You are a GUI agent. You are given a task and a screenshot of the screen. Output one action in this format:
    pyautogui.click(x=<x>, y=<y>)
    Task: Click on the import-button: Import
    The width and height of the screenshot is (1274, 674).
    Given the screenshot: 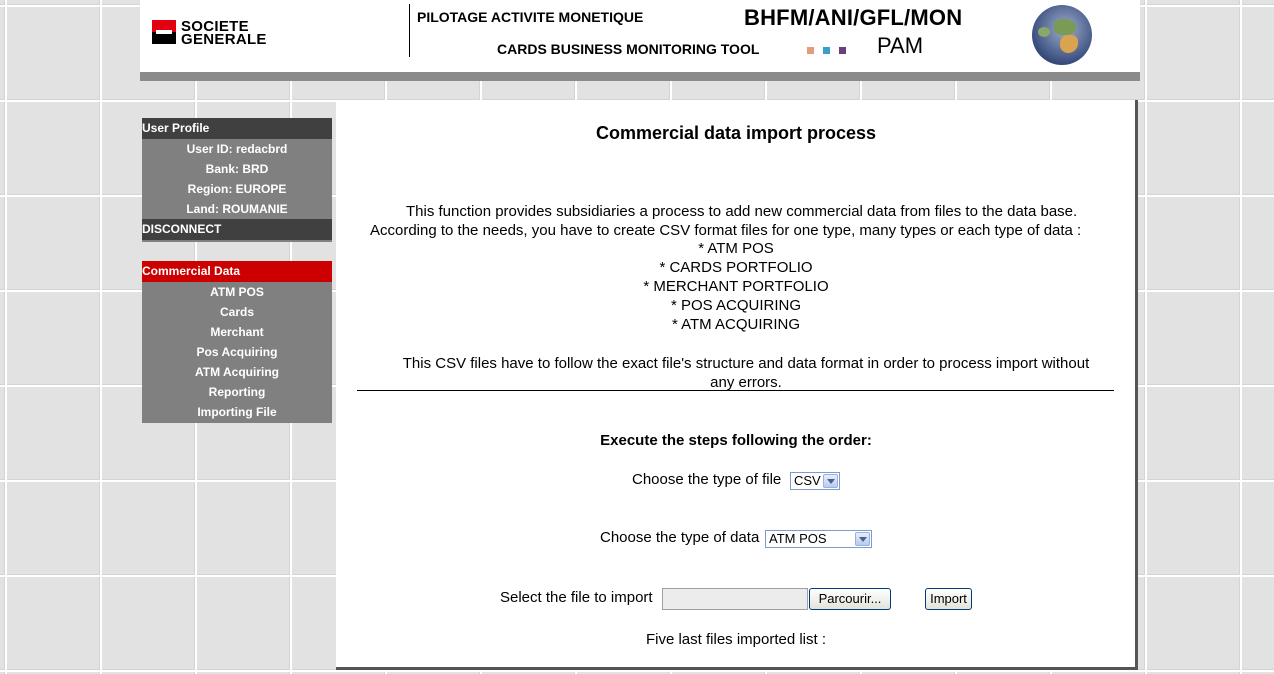 What is the action you would take?
    pyautogui.click(x=948, y=599)
    